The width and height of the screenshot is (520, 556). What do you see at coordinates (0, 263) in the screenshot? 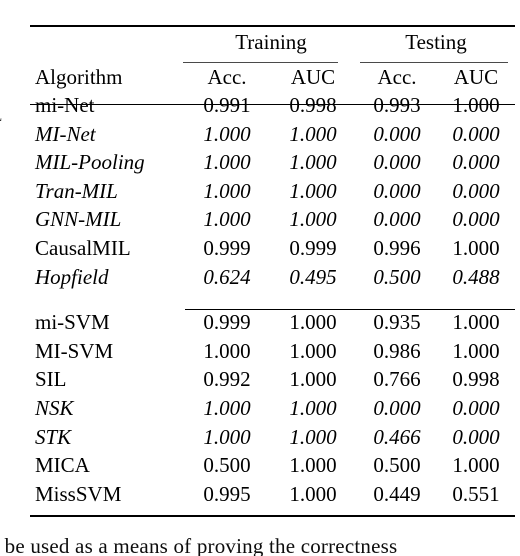
I see `margin-text-fragment: p` at bounding box center [0, 263].